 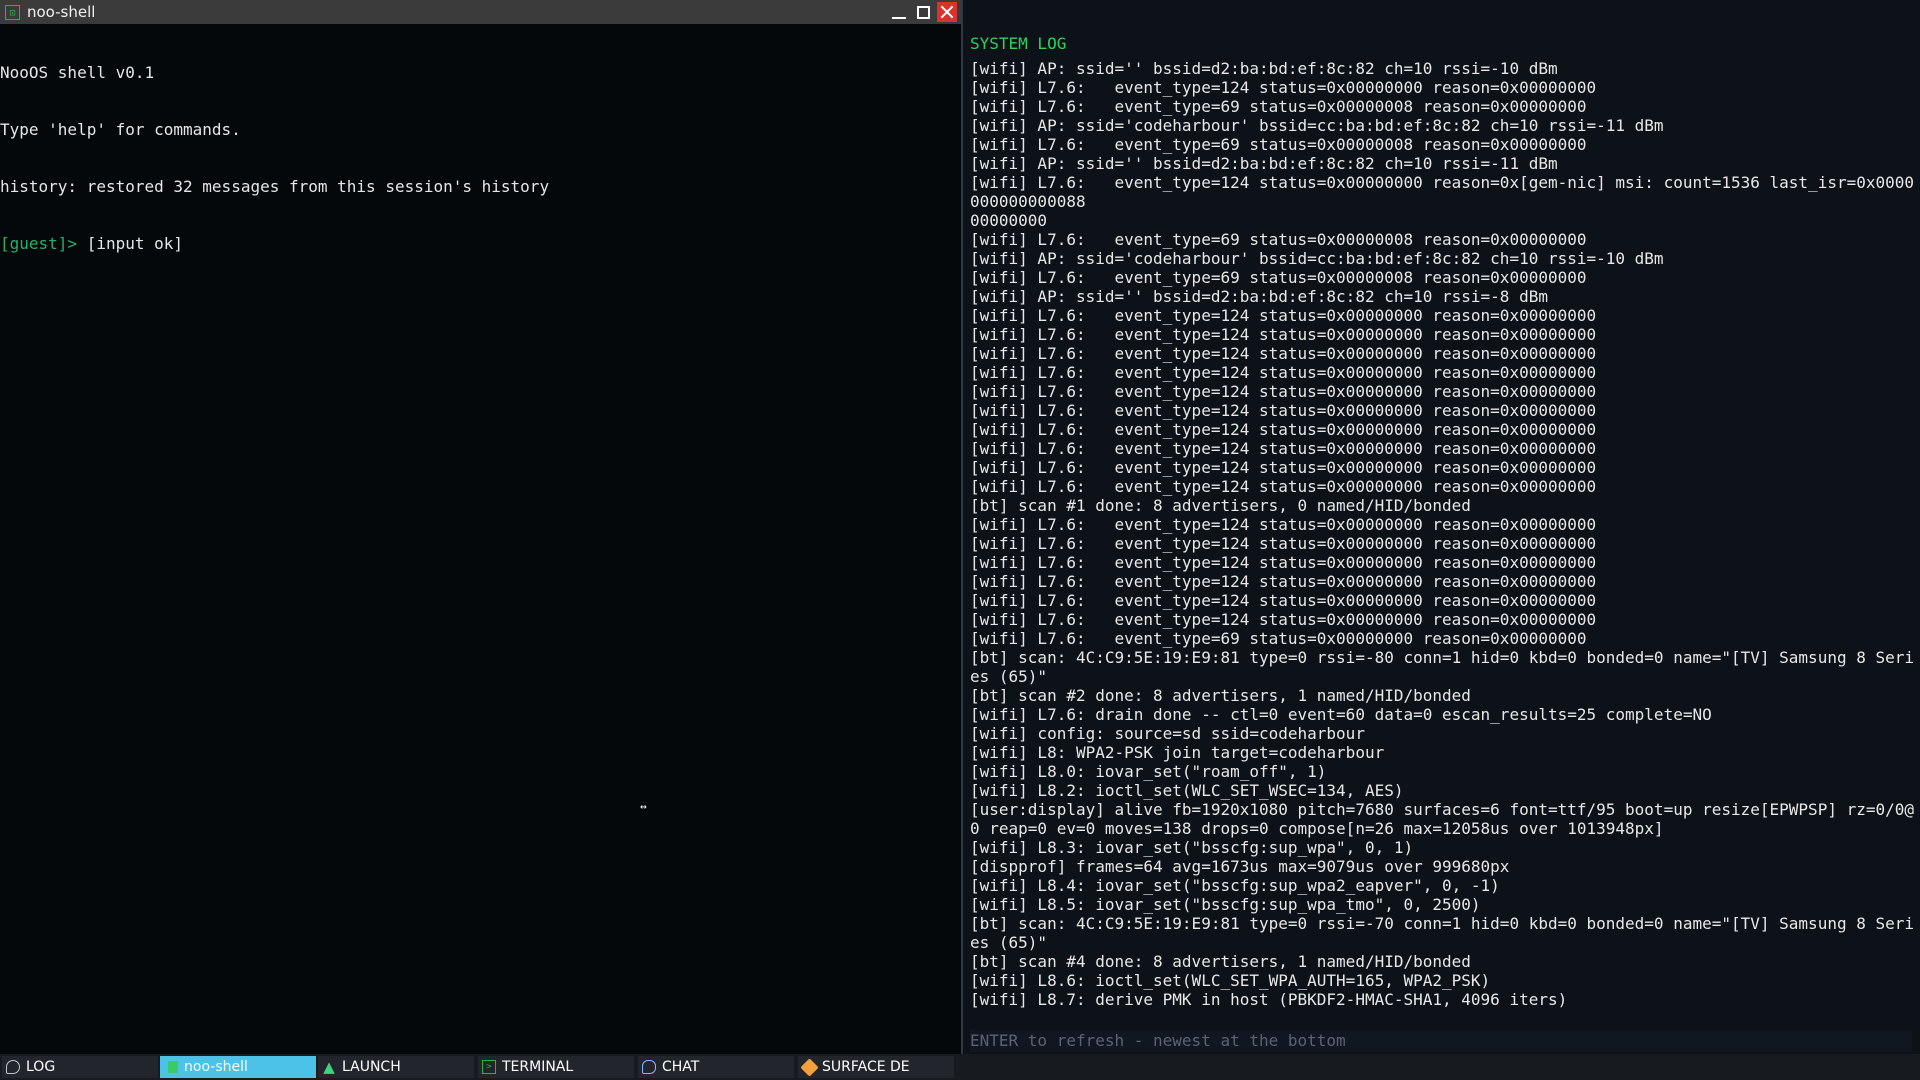 I want to click on chat-bubble-icon, so click(x=13, y=1067).